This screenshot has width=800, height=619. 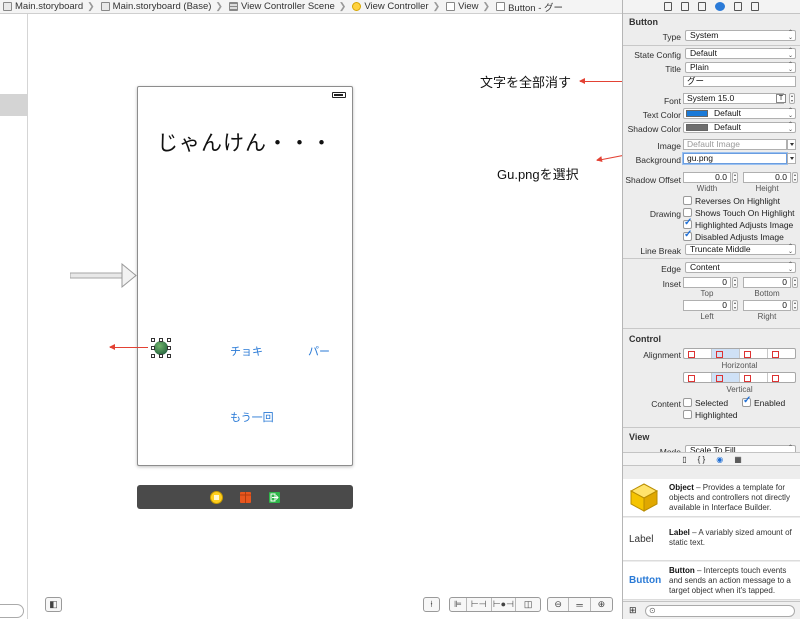 What do you see at coordinates (754, 377) in the screenshot?
I see `align-bottom-icon` at bounding box center [754, 377].